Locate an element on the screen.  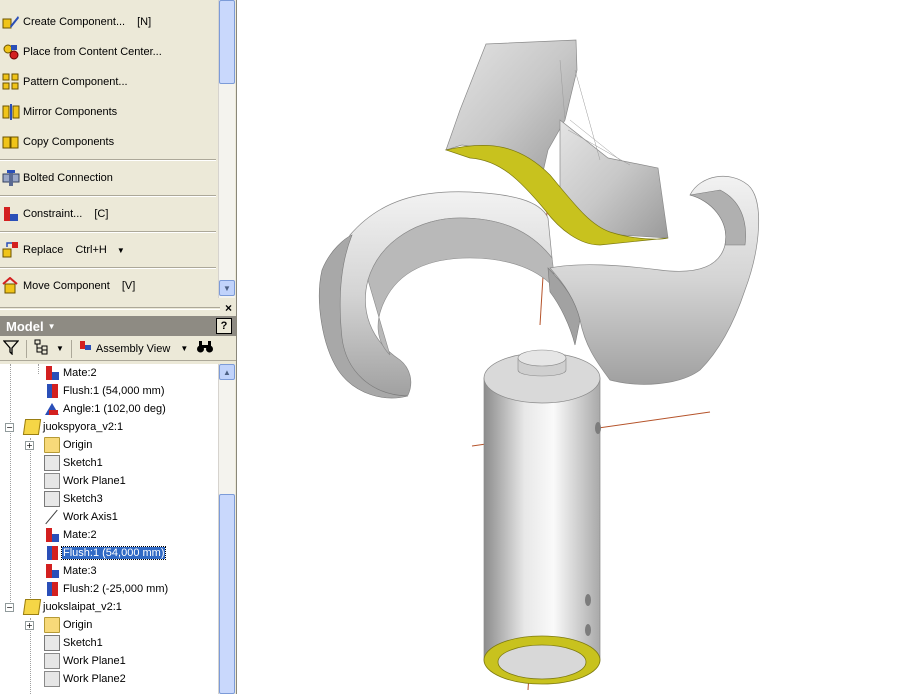
move-component-icon is located at coordinates (11, 285).